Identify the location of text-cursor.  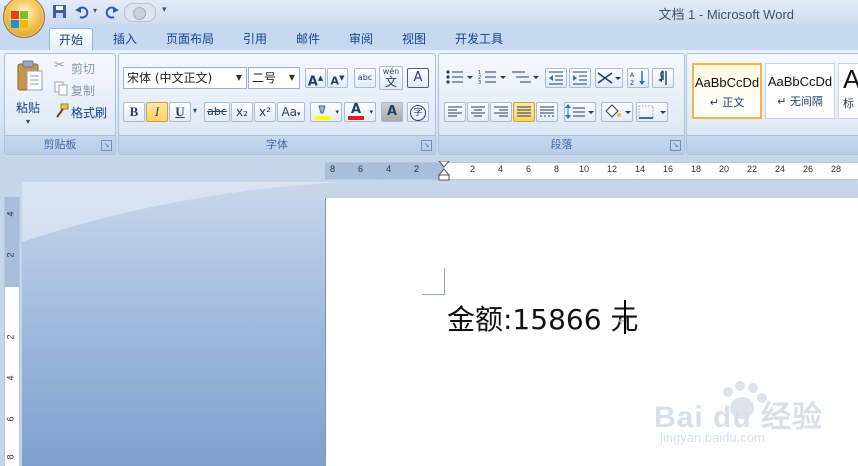
(625, 317).